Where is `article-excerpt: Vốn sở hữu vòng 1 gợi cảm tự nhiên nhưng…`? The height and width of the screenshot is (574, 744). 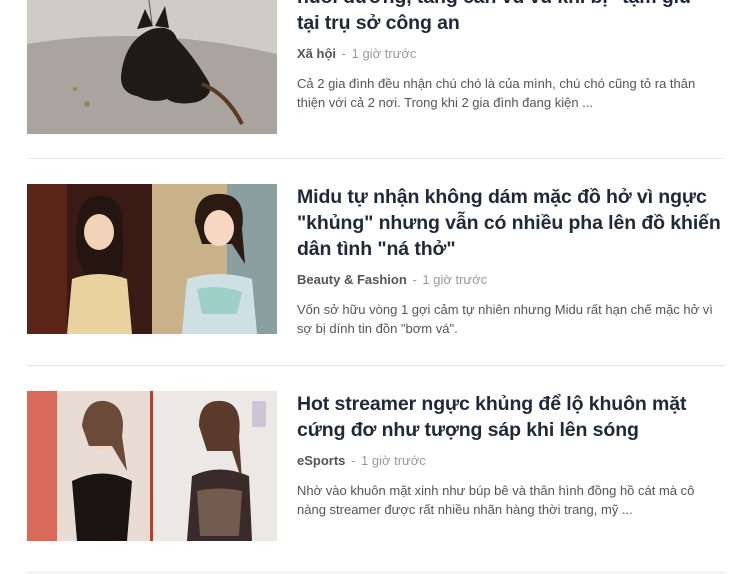 article-excerpt: Vốn sở hữu vòng 1 gợi cảm tự nhiên nhưng… is located at coordinates (505, 319).